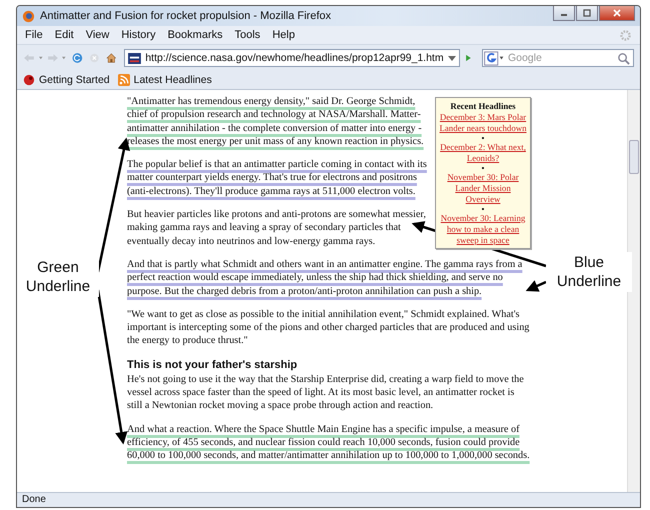 The height and width of the screenshot is (510, 650). What do you see at coordinates (277, 178) in the screenshot?
I see `article-paragraph: The popular belief is that an antimatter particle coming in contact with its matter counterpart yields energy. That's true for electrons and positrons (anti-electrons). They'll produce gamma rays at 511,000 electron volts.` at bounding box center [277, 178].